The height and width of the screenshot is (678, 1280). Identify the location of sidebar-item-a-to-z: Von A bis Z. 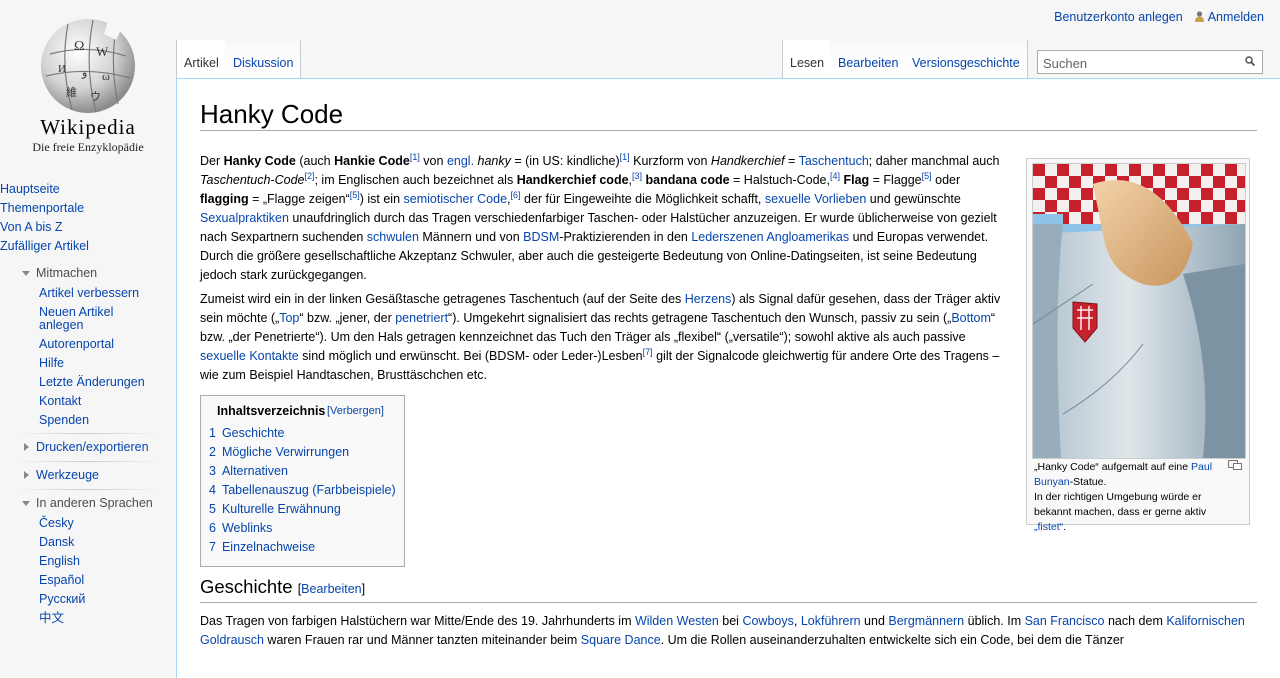
(44, 227).